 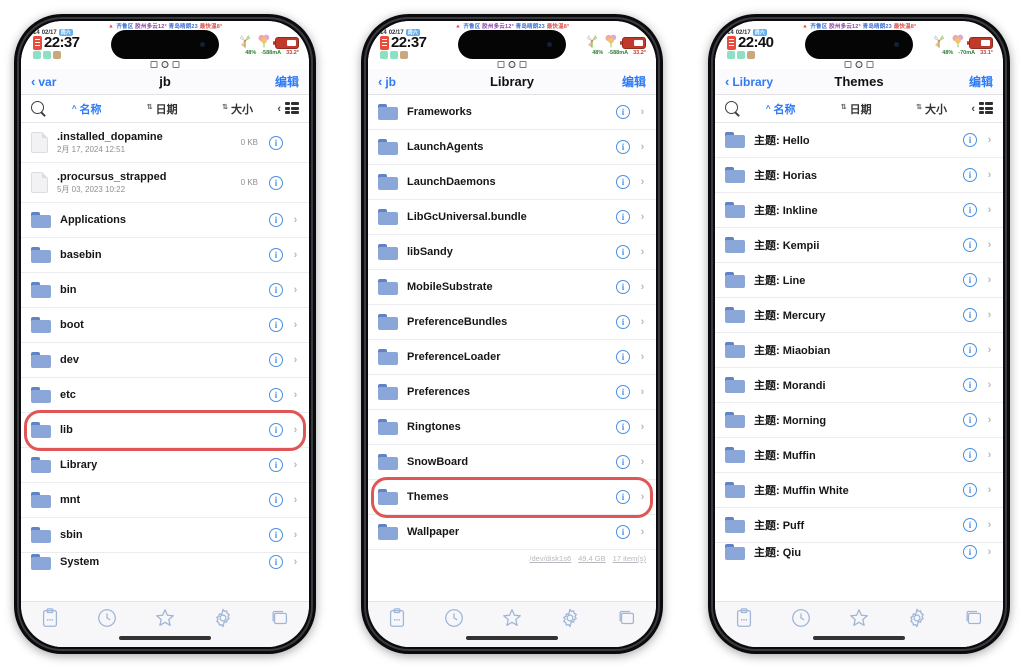 I want to click on table-row: Applications i ›, so click(x=165, y=220).